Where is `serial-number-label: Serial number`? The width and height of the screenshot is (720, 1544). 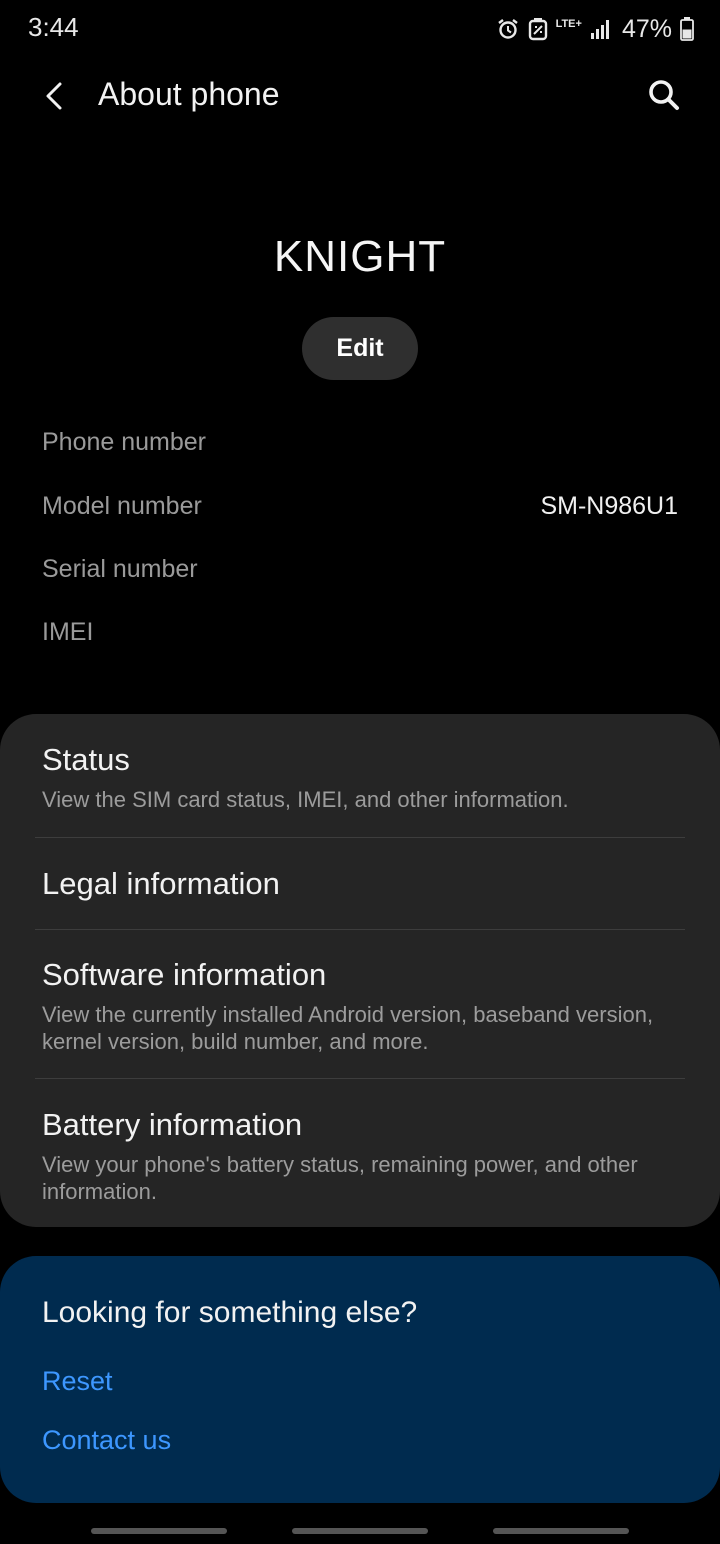
serial-number-label: Serial number is located at coordinates (120, 569).